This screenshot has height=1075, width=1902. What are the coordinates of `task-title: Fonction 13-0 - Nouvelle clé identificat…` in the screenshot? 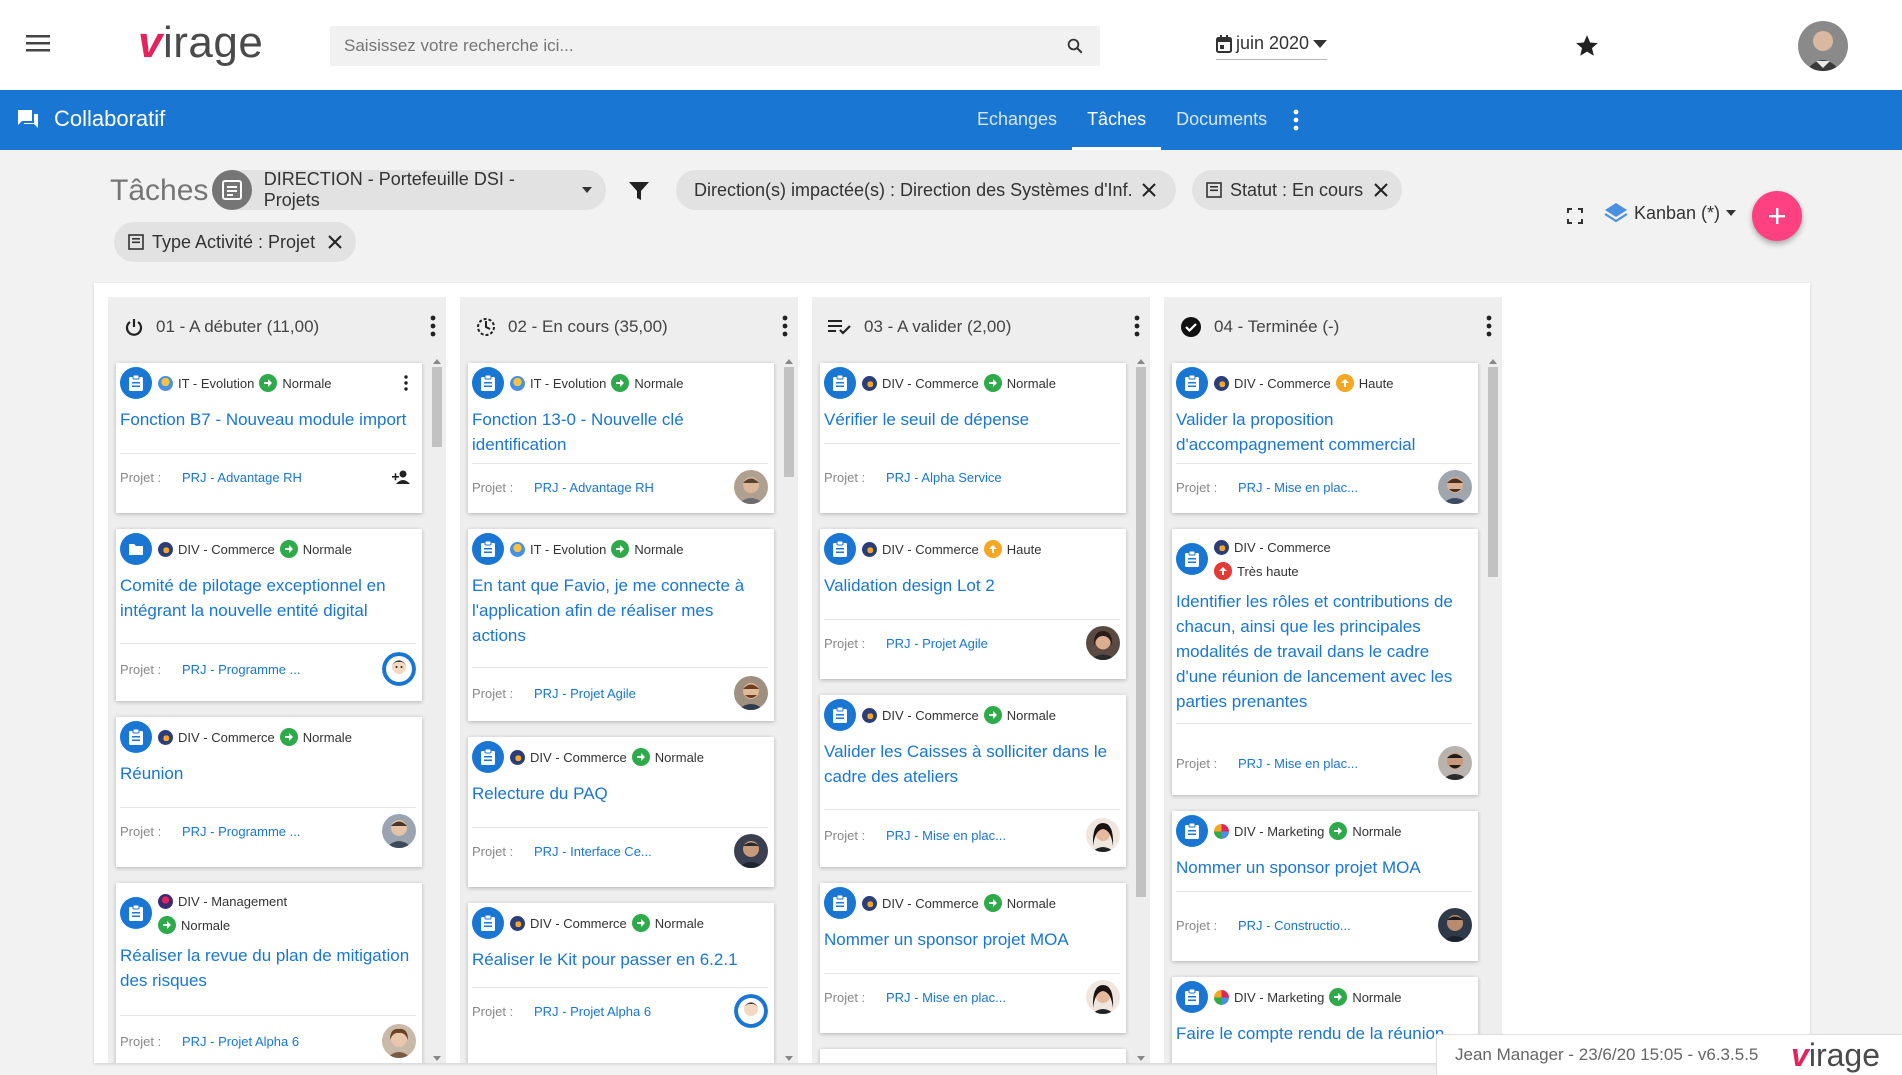 It's located at (620, 432).